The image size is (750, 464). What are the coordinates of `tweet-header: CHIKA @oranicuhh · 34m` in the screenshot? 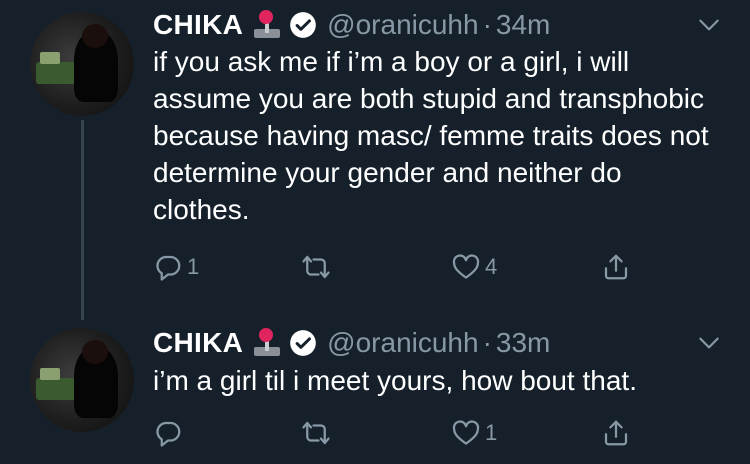 It's located at (351, 25).